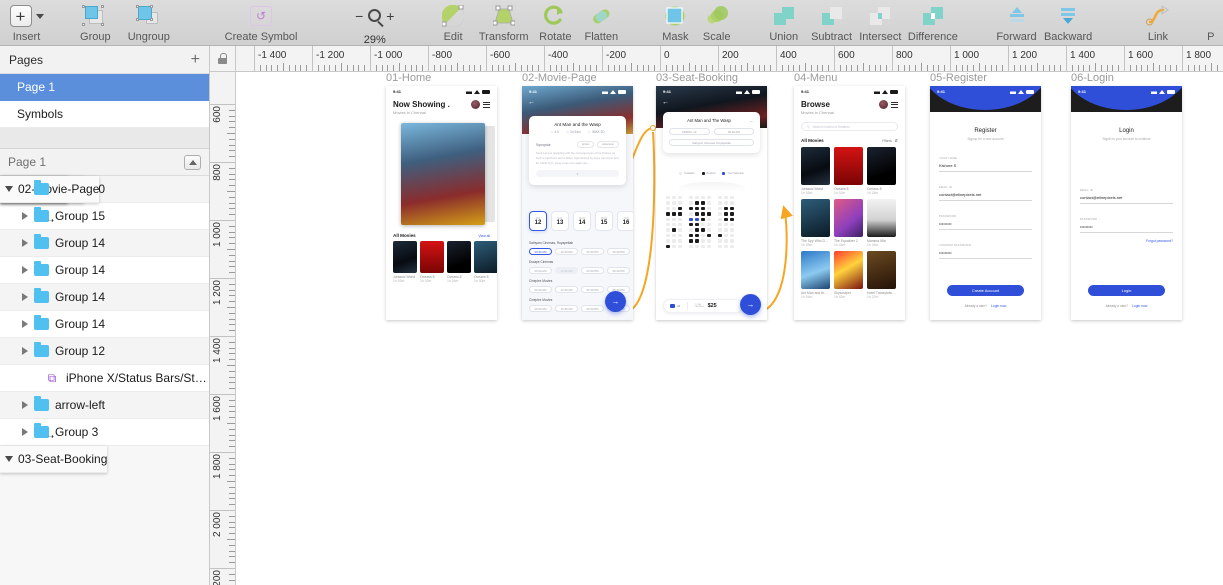 This screenshot has height=585, width=1223. Describe the element at coordinates (1126, 226) in the screenshot. I see `field-value: •••••••••` at that location.